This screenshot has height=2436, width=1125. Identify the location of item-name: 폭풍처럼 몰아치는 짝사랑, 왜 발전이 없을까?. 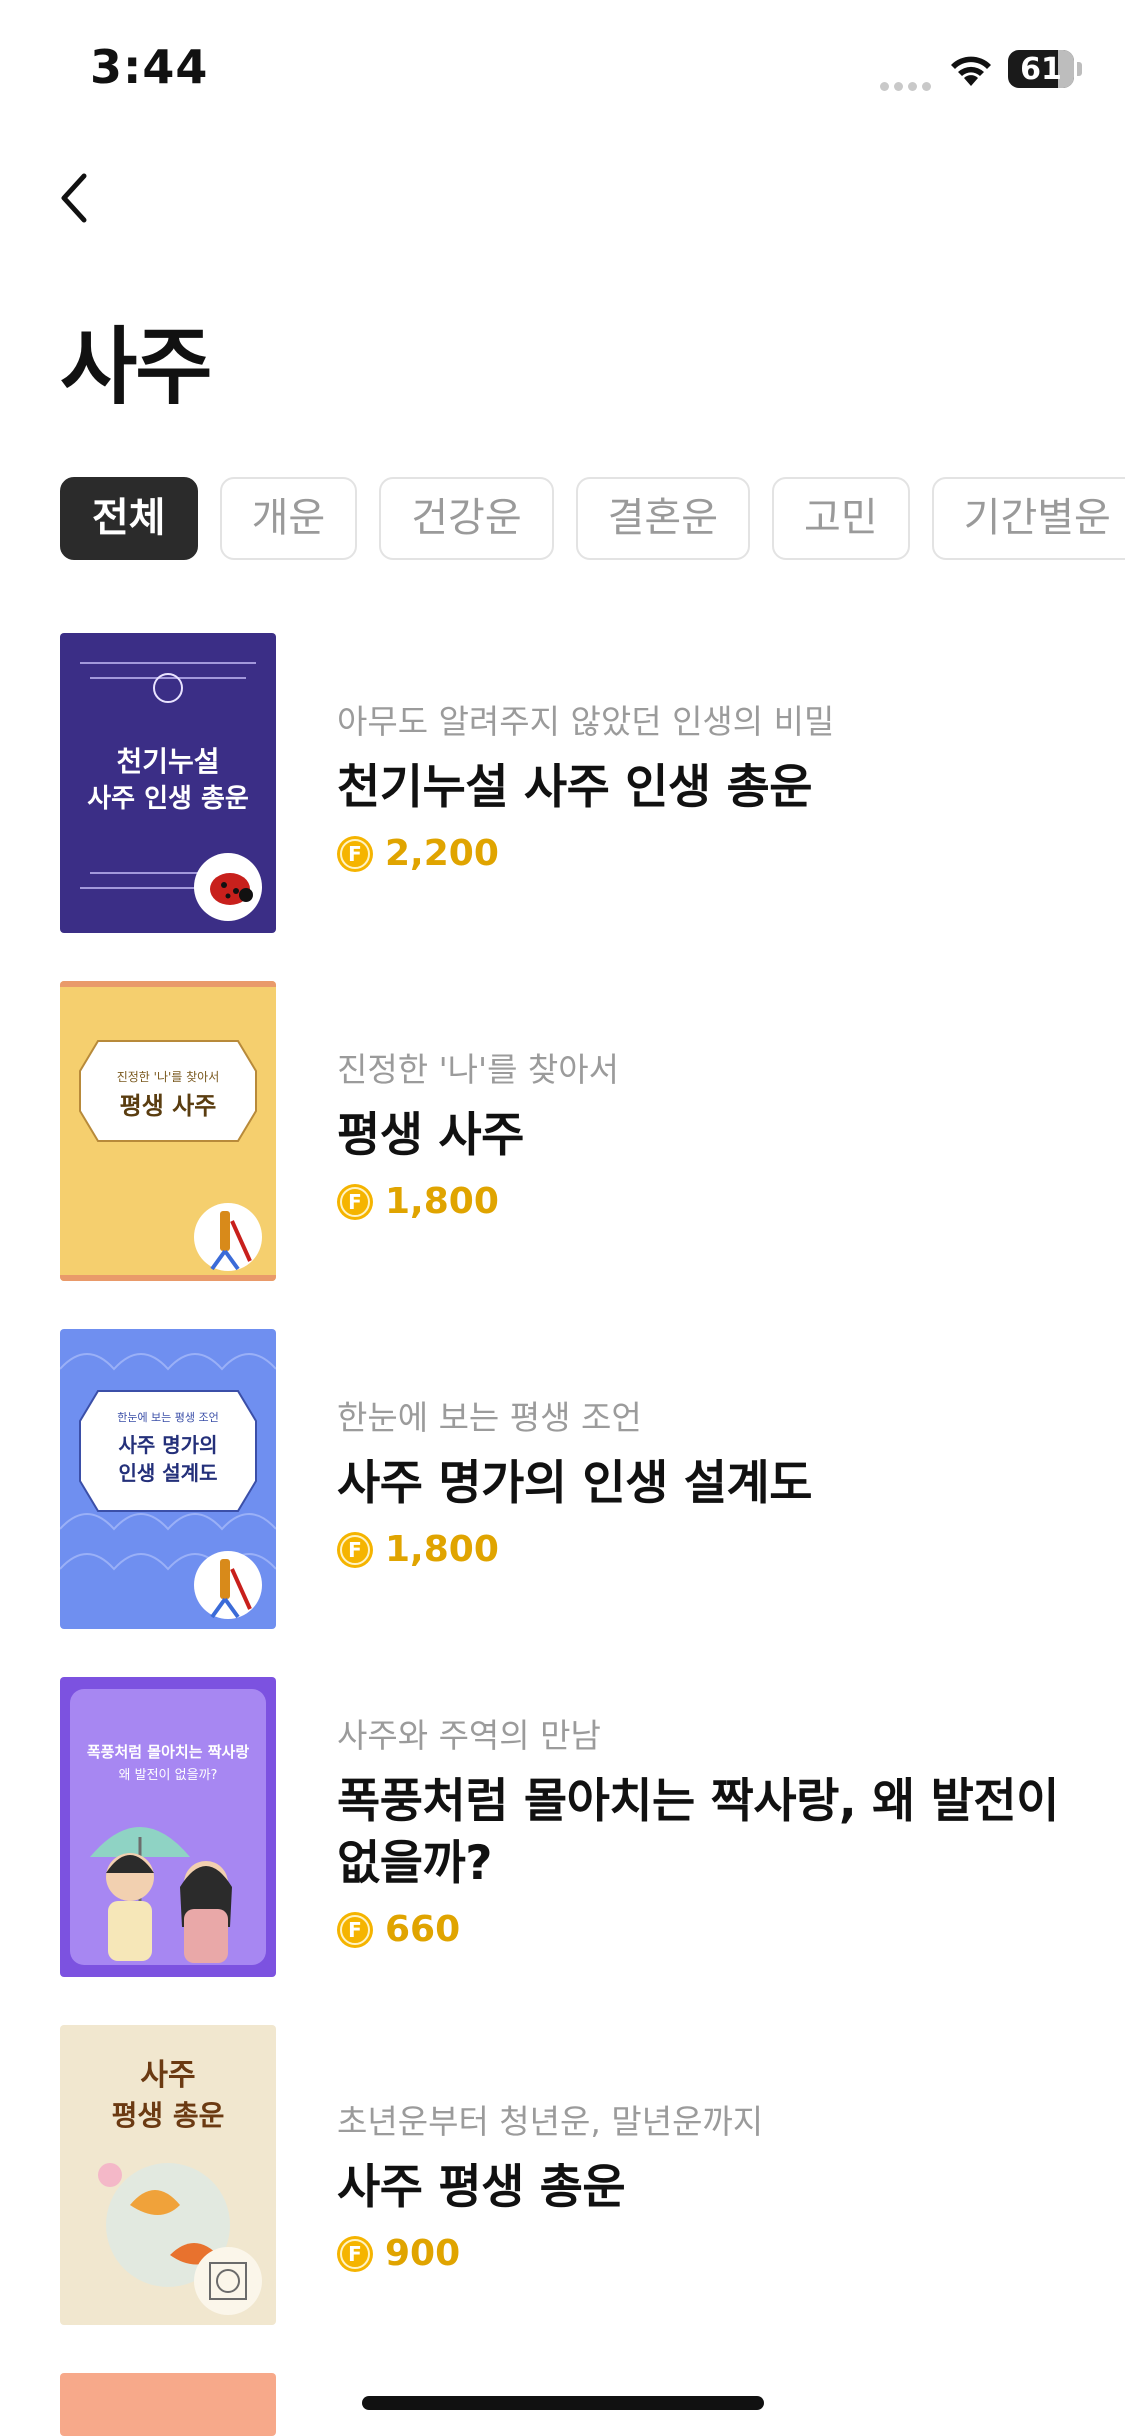
(698, 1832).